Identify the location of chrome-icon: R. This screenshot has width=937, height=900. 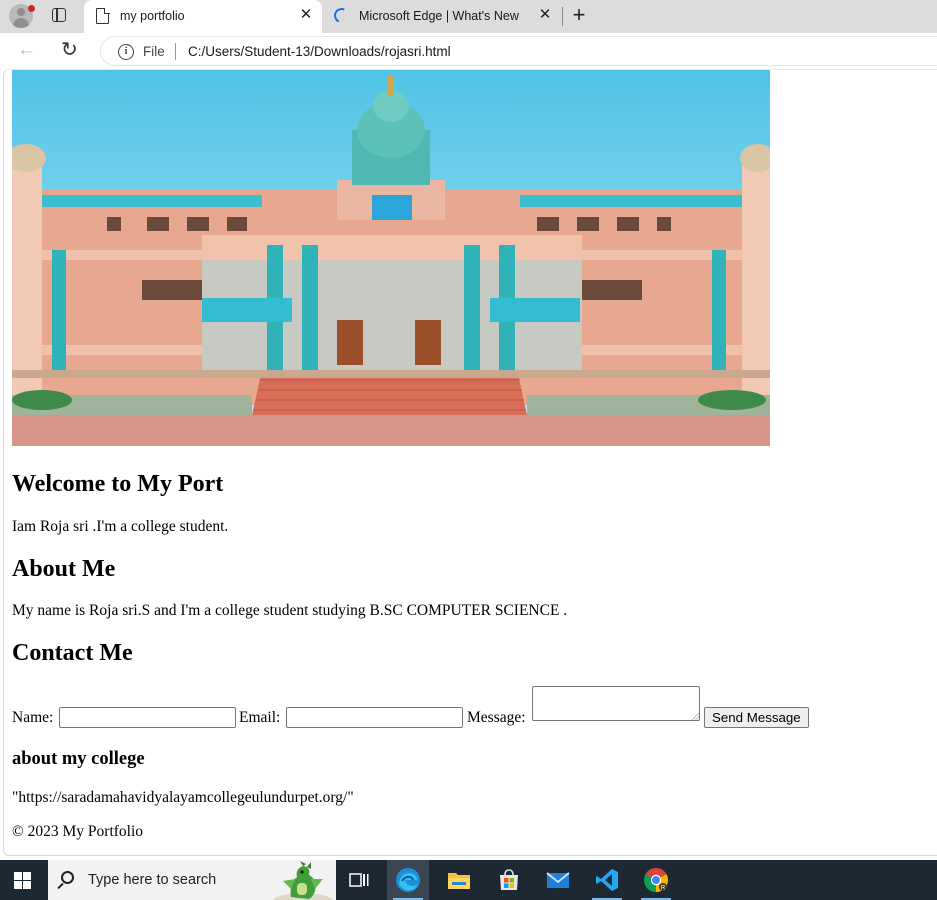
(656, 880).